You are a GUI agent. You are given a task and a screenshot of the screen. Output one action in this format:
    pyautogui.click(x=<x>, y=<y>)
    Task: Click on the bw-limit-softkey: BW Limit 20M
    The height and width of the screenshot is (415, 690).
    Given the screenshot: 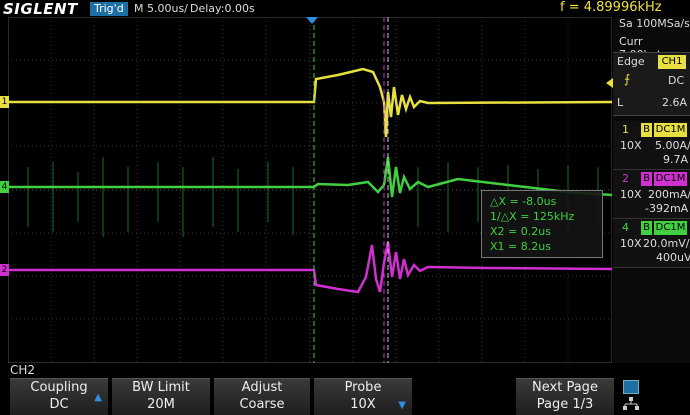 What is the action you would take?
    pyautogui.click(x=161, y=396)
    